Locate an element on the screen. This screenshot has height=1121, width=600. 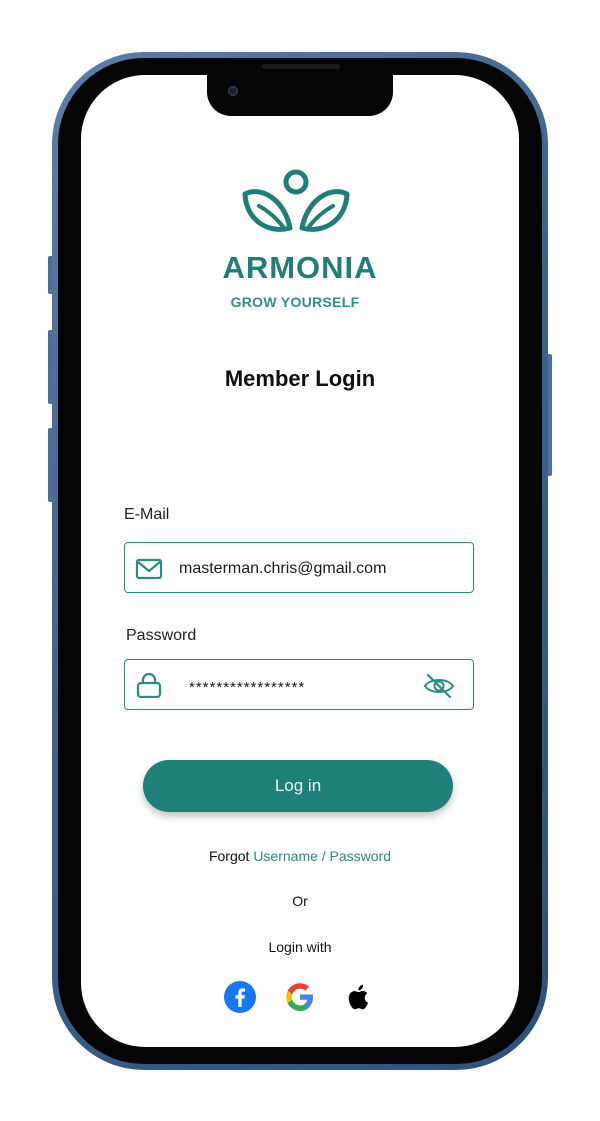
social-login-heading: Login with is located at coordinates (300, 947).